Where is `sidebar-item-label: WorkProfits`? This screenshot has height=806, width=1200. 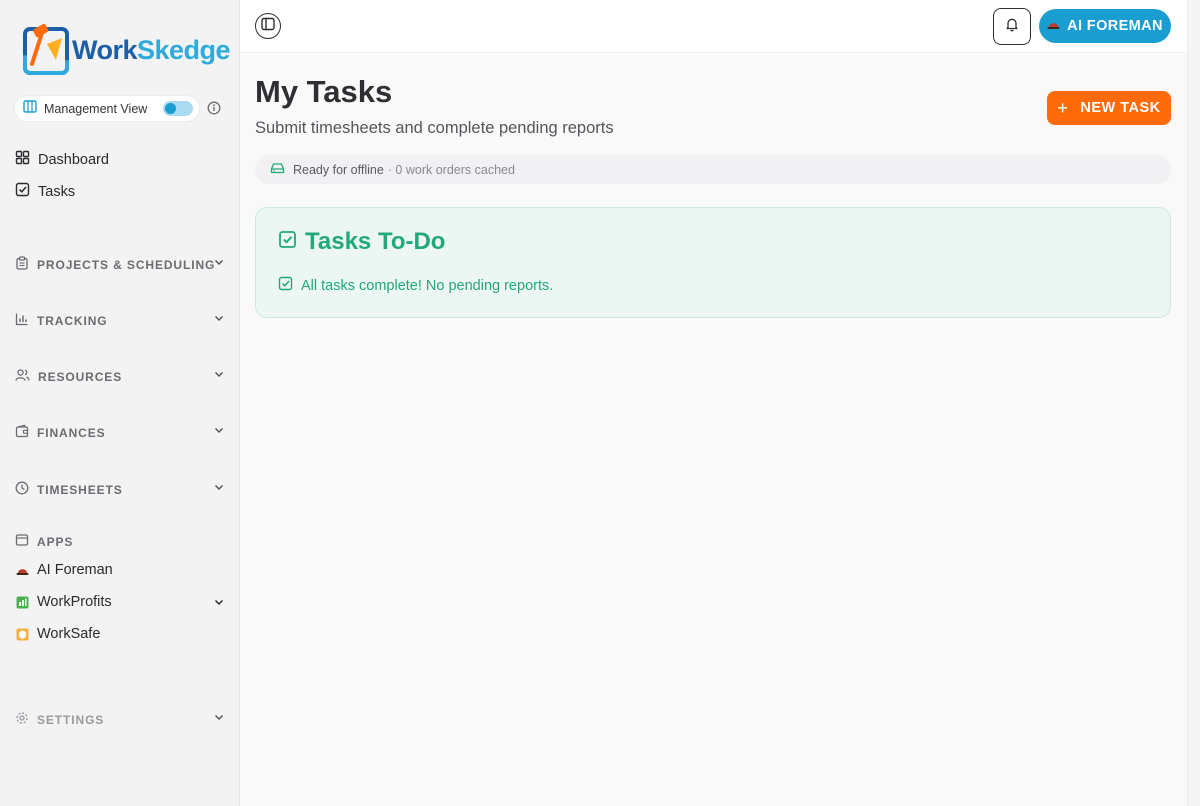
sidebar-item-label: WorkProfits is located at coordinates (74, 602).